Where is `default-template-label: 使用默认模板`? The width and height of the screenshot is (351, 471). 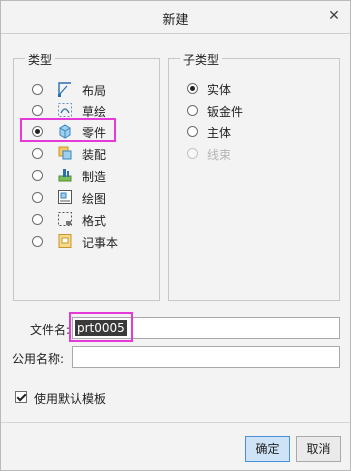 default-template-label: 使用默认模板 is located at coordinates (70, 399).